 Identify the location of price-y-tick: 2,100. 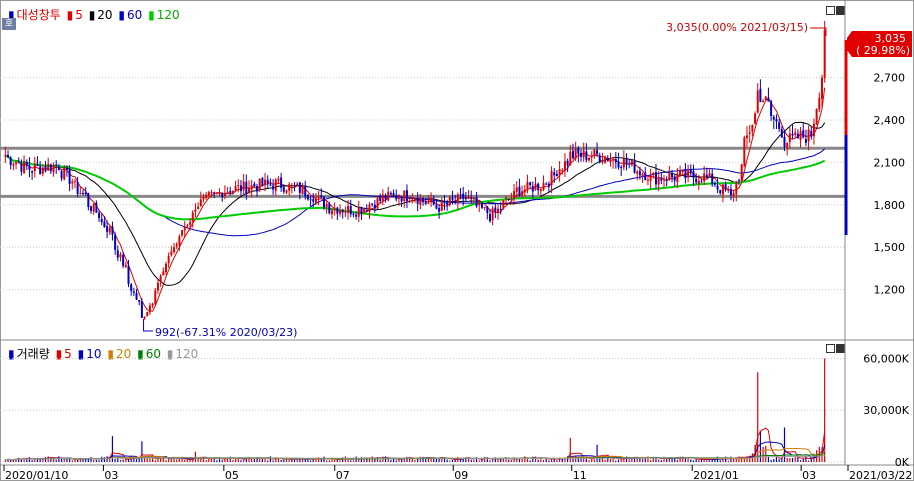
(890, 162).